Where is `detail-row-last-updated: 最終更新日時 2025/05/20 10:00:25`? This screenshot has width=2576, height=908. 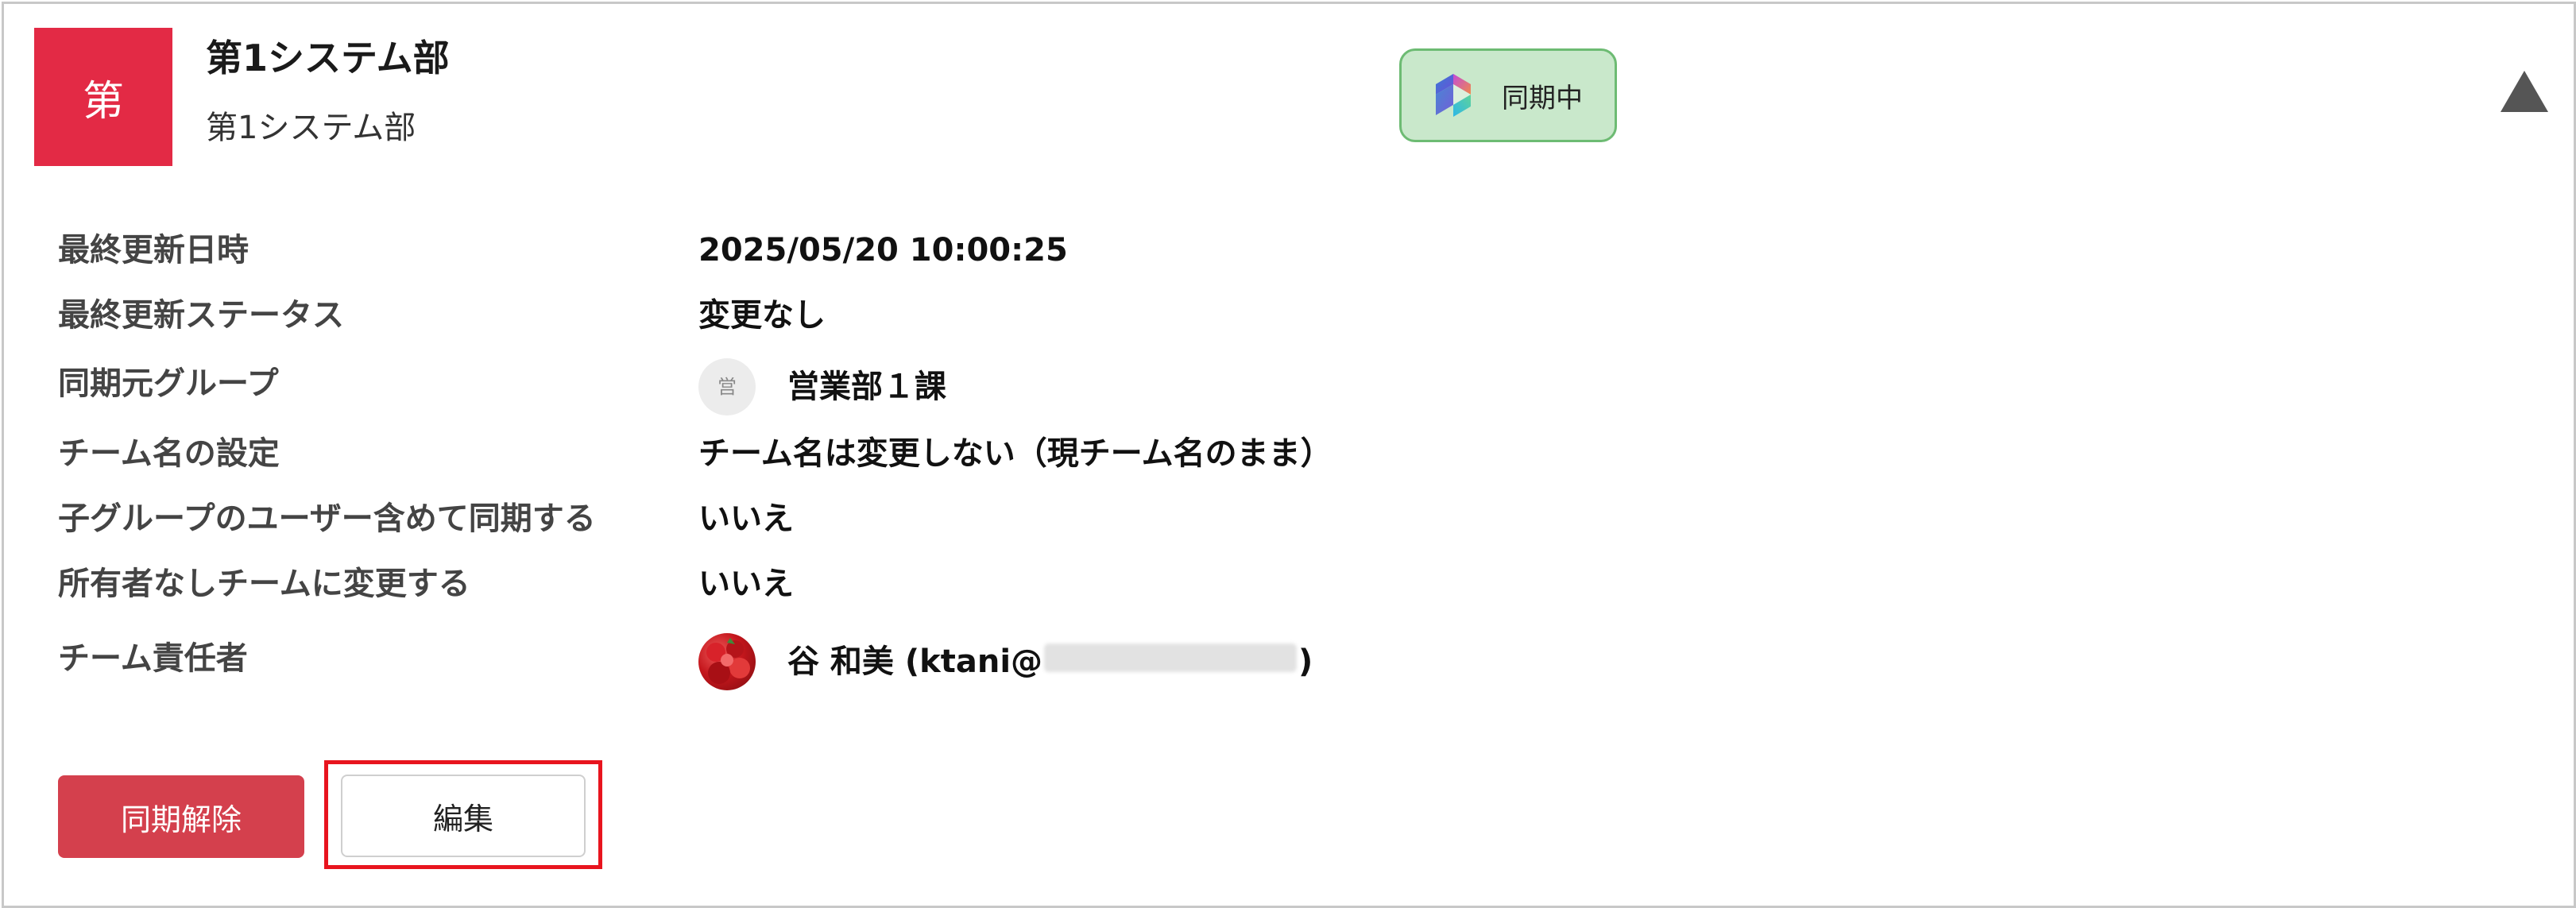 detail-row-last-updated: 最終更新日時 2025/05/20 10:00:25 is located at coordinates (1289, 251).